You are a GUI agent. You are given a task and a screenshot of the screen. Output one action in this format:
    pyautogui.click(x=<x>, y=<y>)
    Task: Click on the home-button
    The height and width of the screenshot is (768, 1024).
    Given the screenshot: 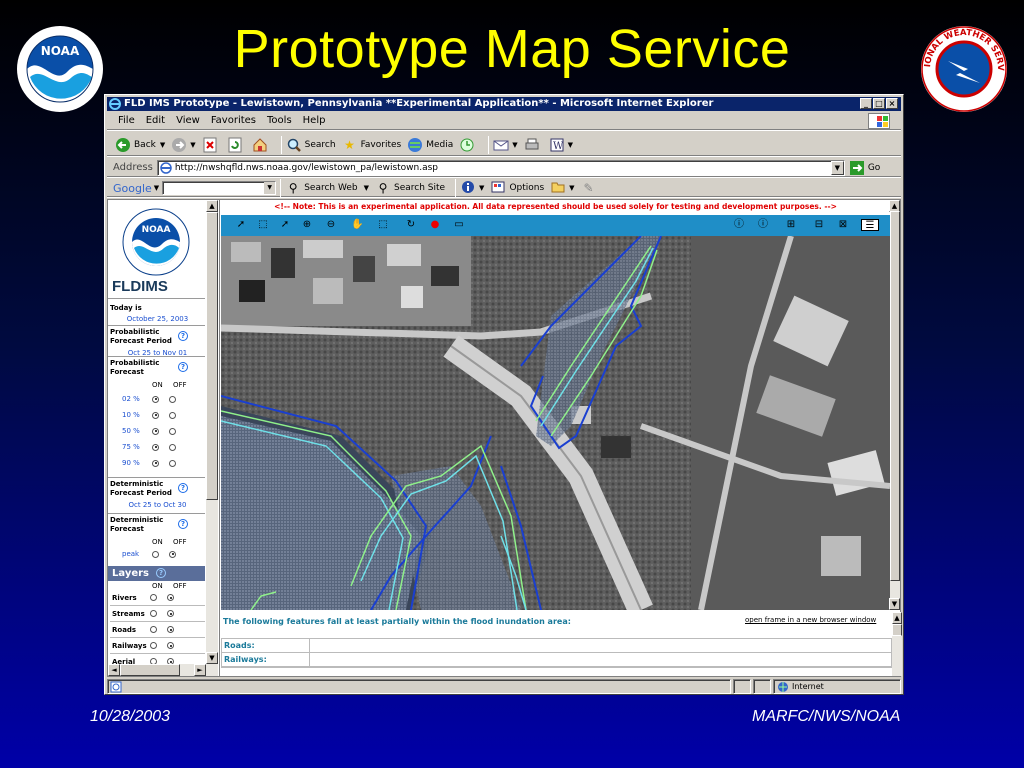 What is the action you would take?
    pyautogui.click(x=261, y=145)
    